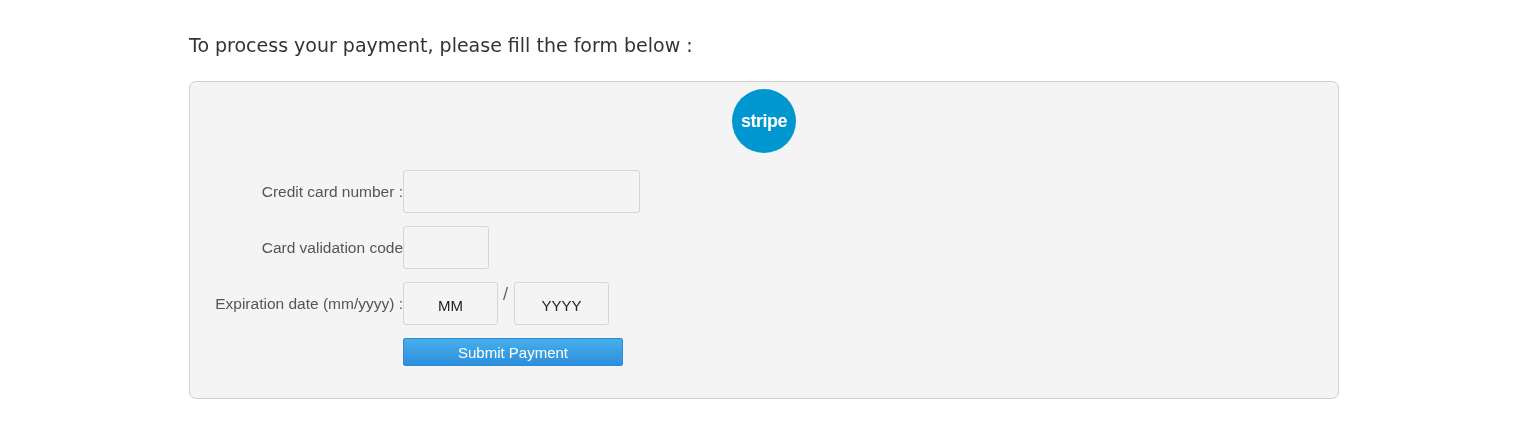 The height and width of the screenshot is (447, 1513). What do you see at coordinates (441, 45) in the screenshot?
I see `intro-text: To process your payment, please fill the form below :` at bounding box center [441, 45].